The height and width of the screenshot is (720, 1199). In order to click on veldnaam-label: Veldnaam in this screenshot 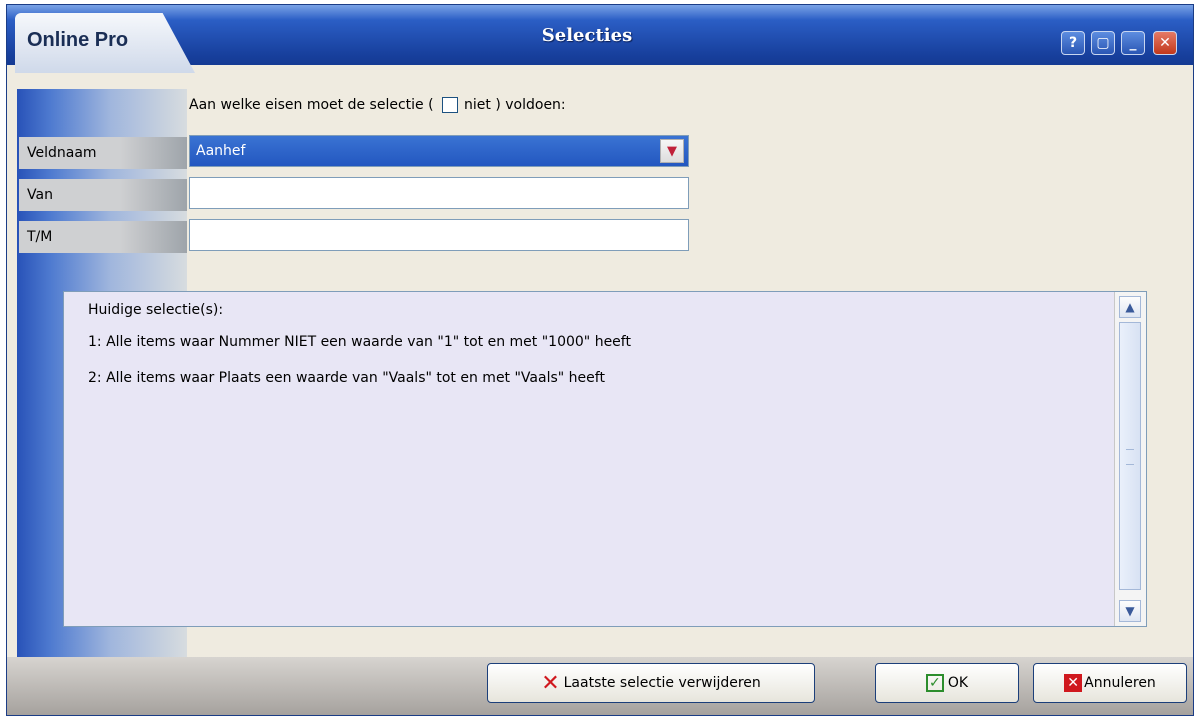, I will do `click(103, 153)`.